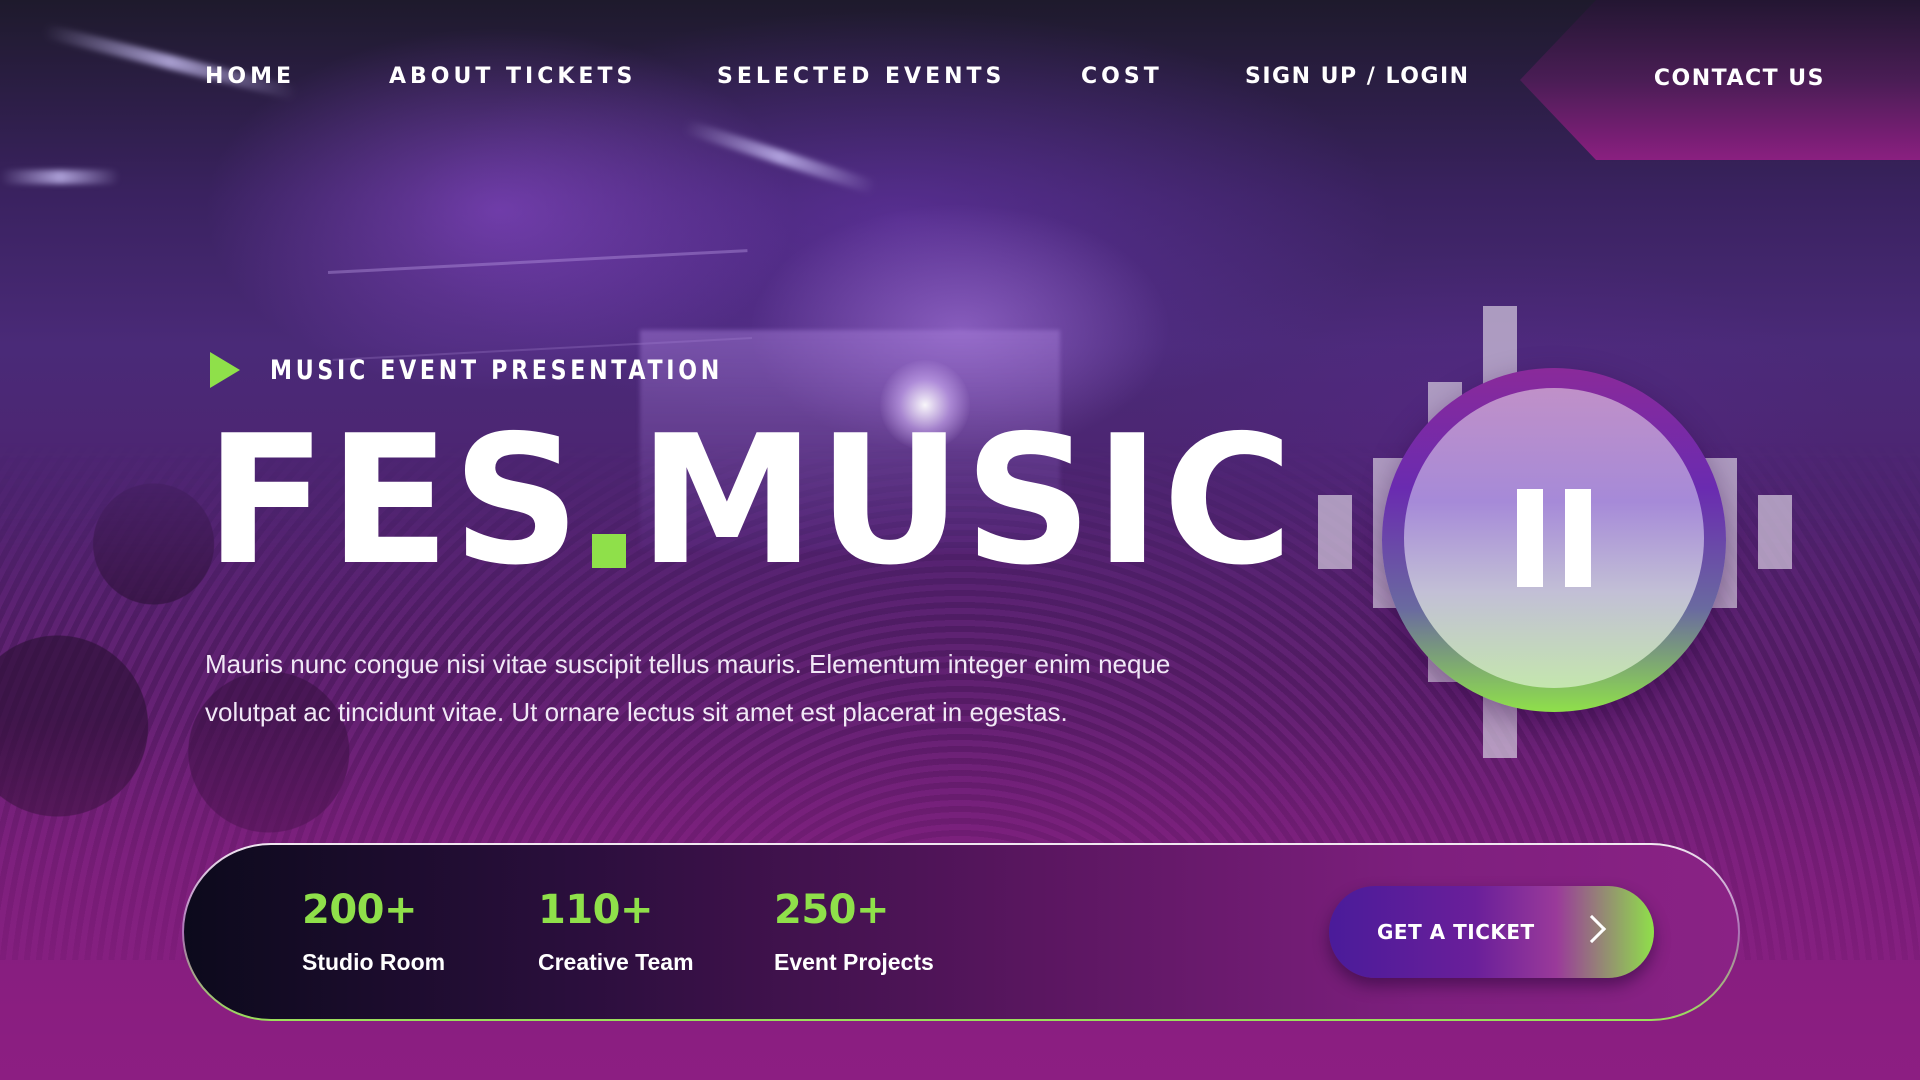  What do you see at coordinates (1530, 538) in the screenshot?
I see `pause-icon` at bounding box center [1530, 538].